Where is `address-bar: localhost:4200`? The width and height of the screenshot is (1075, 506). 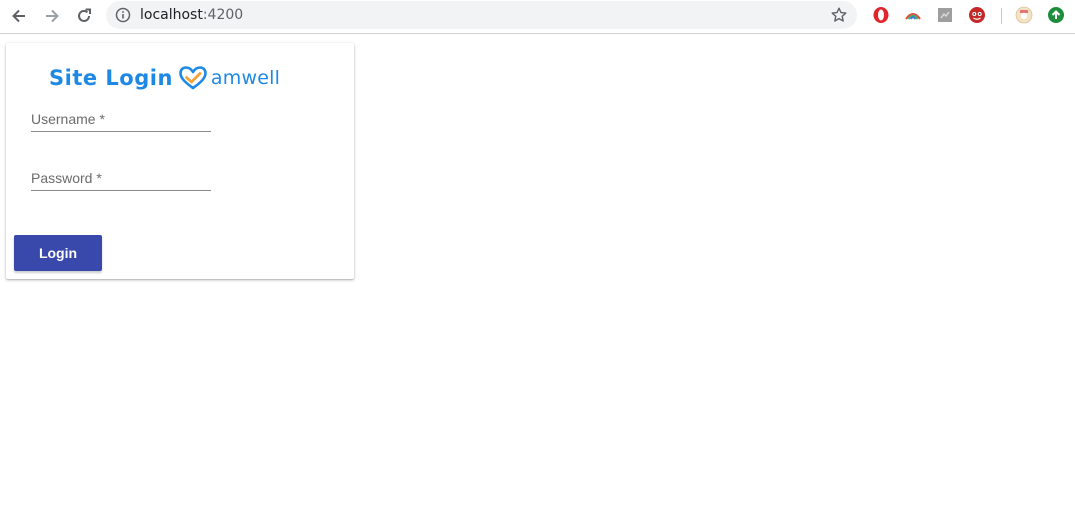 address-bar: localhost:4200 is located at coordinates (481, 15).